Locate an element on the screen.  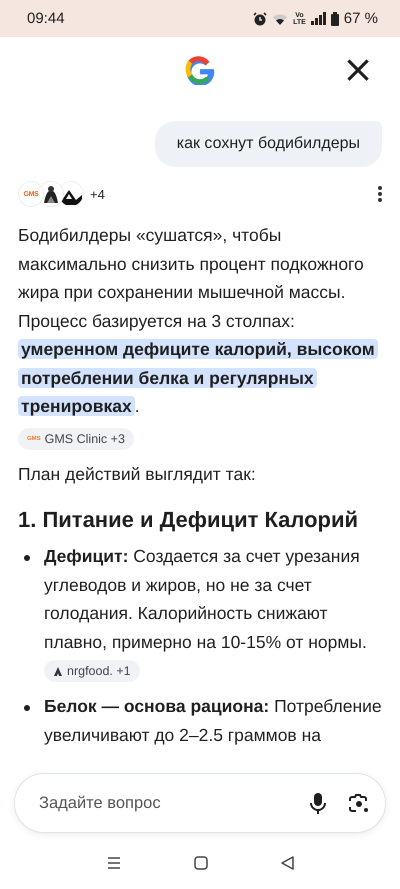
source-chip: nrgfood. +1 is located at coordinates (92, 671).